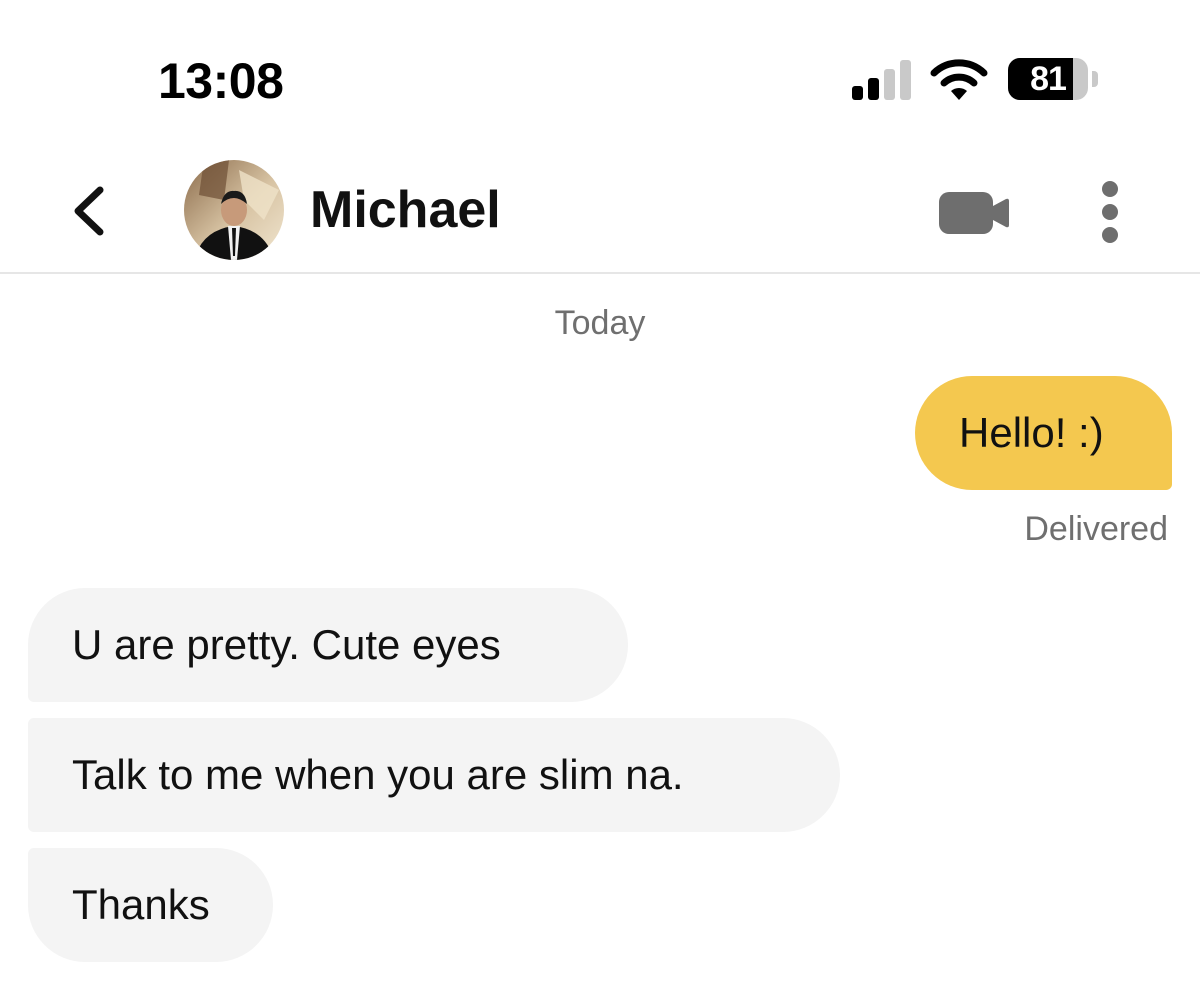  What do you see at coordinates (959, 79) in the screenshot?
I see `wifi-icon` at bounding box center [959, 79].